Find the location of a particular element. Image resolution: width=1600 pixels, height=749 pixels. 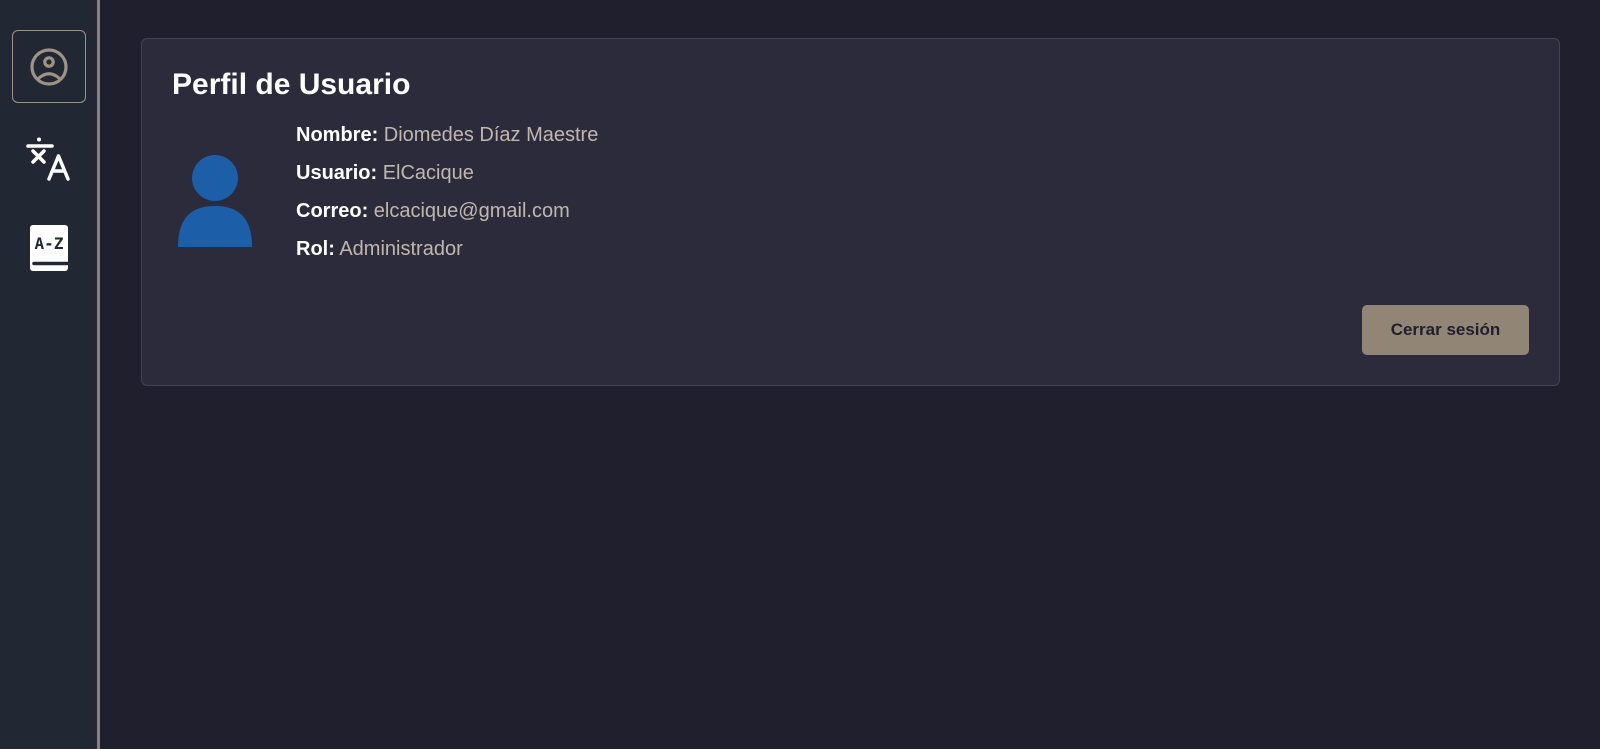

profile-field-email: Correo: elcacique@gmail.com is located at coordinates (447, 216).